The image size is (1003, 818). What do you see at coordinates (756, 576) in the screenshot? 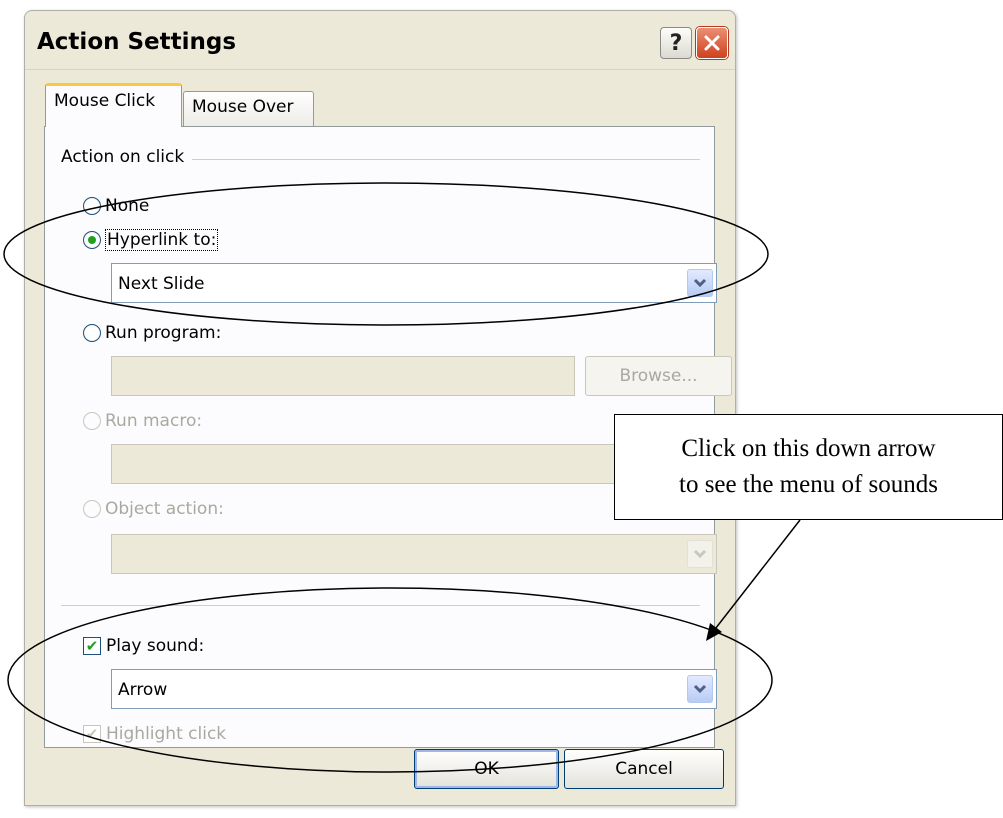
I see `callout-pointer-line` at bounding box center [756, 576].